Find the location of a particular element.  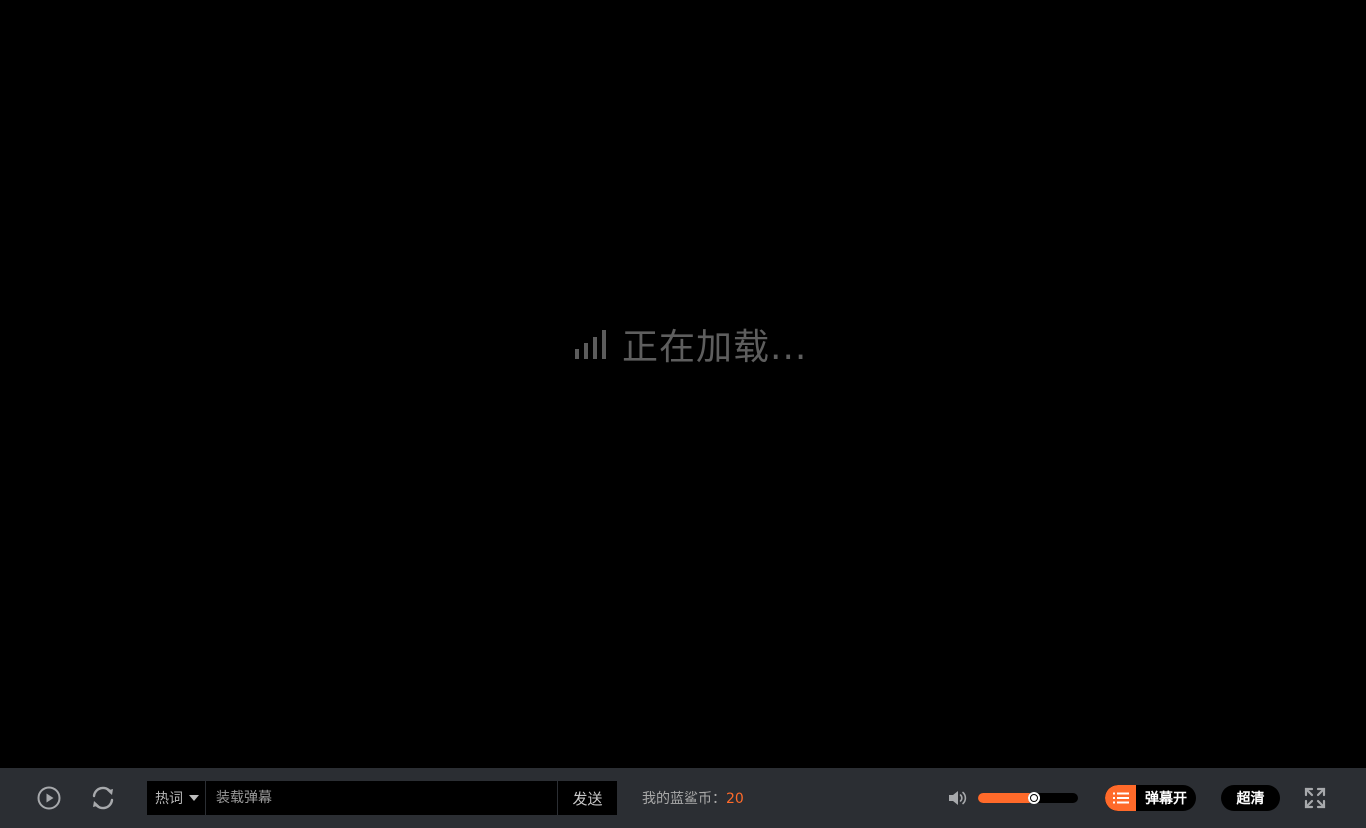

speaker-icon is located at coordinates (958, 798).